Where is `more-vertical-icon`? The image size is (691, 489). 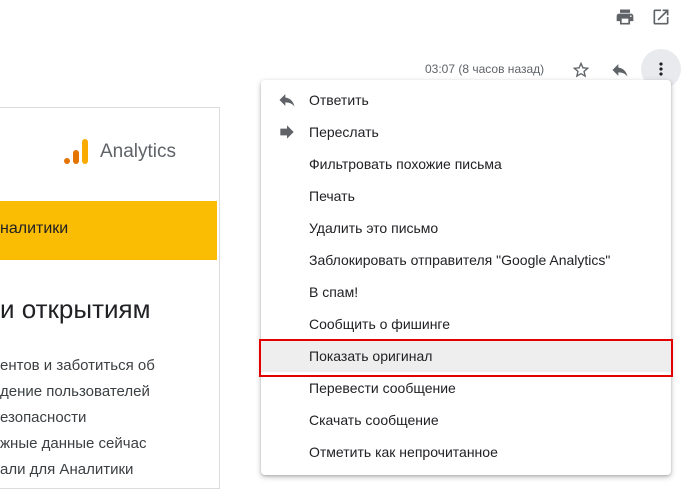 more-vertical-icon is located at coordinates (661, 69).